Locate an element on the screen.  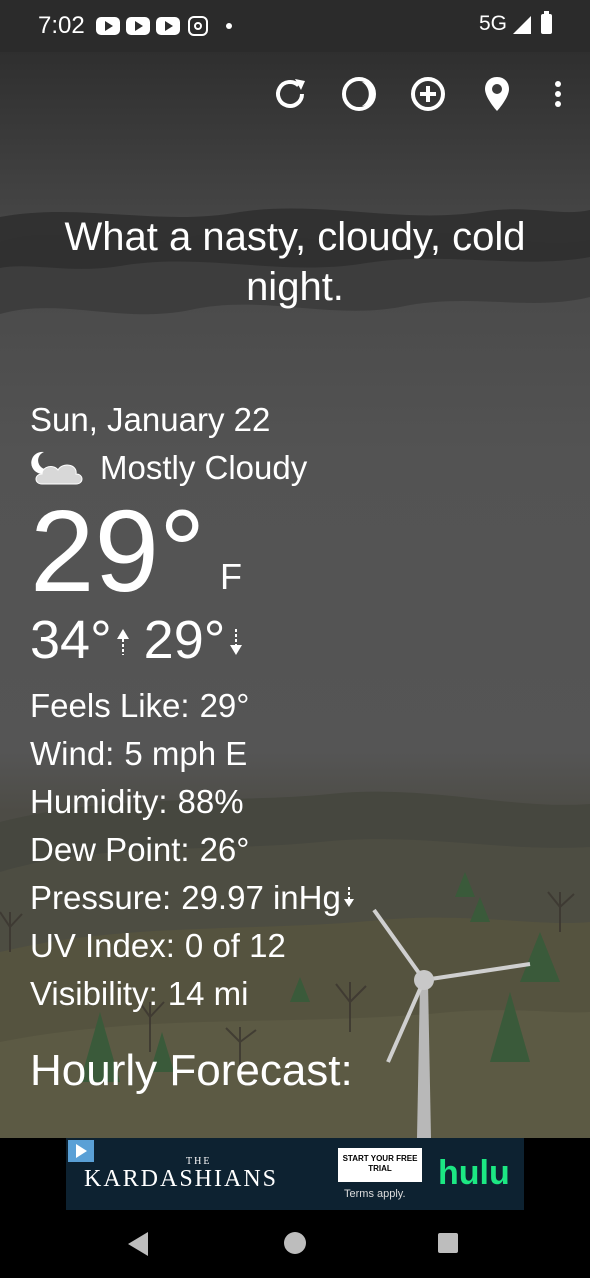
detail-value: 29° is located at coordinates (224, 705).